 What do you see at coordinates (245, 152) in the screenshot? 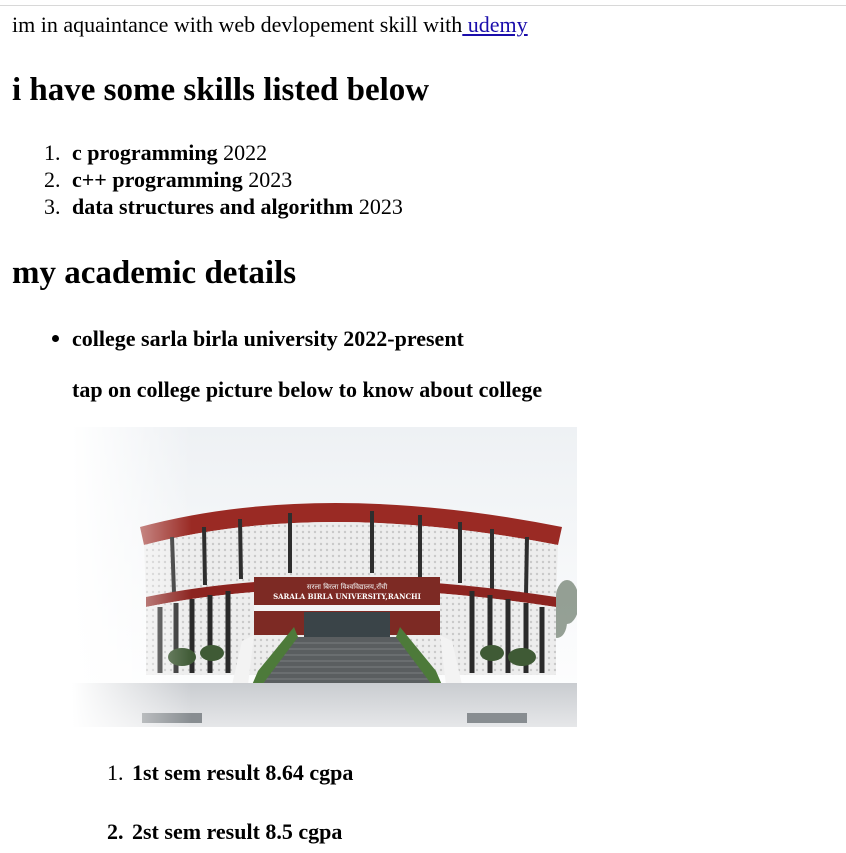
I see `skill-year: 2022` at bounding box center [245, 152].